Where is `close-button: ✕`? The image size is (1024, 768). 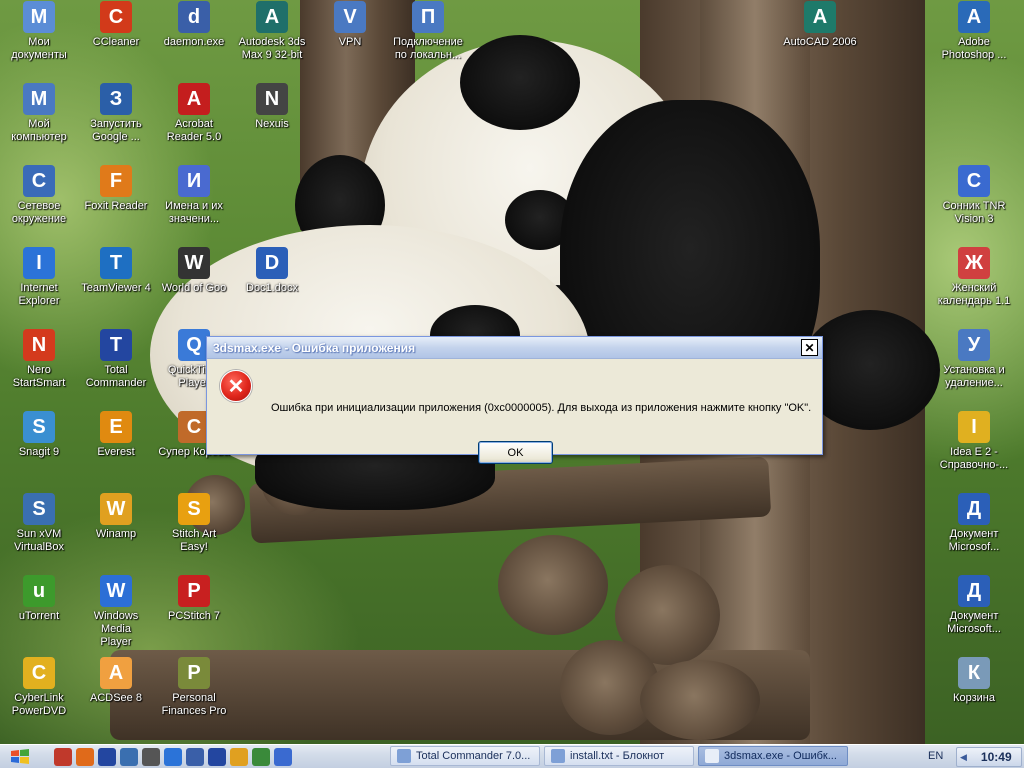
close-button: ✕ is located at coordinates (809, 347).